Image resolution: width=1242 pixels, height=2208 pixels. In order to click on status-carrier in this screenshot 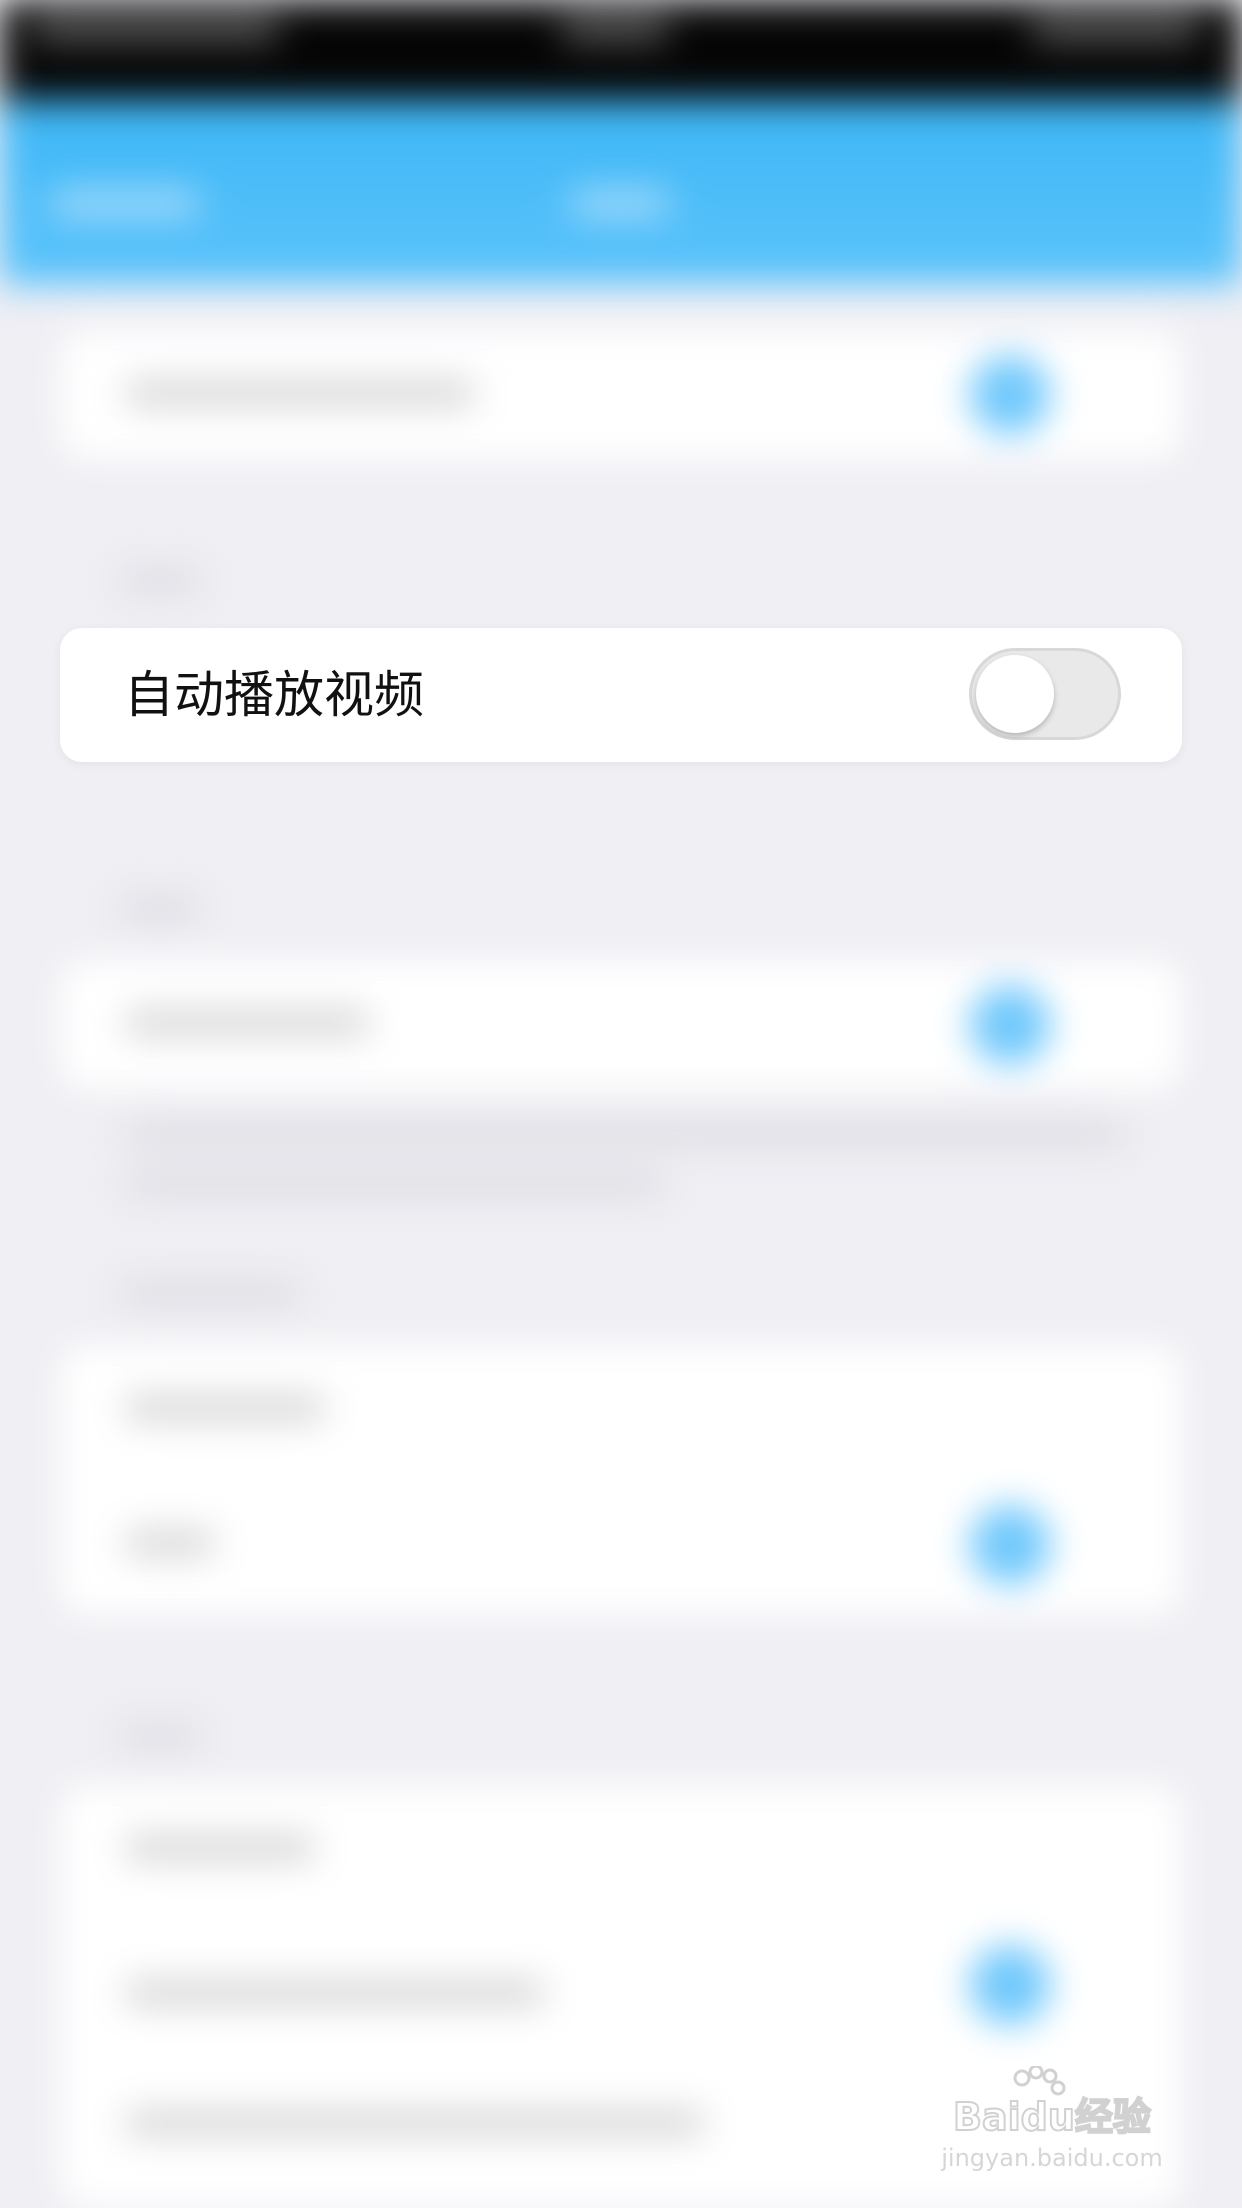, I will do `click(155, 29)`.